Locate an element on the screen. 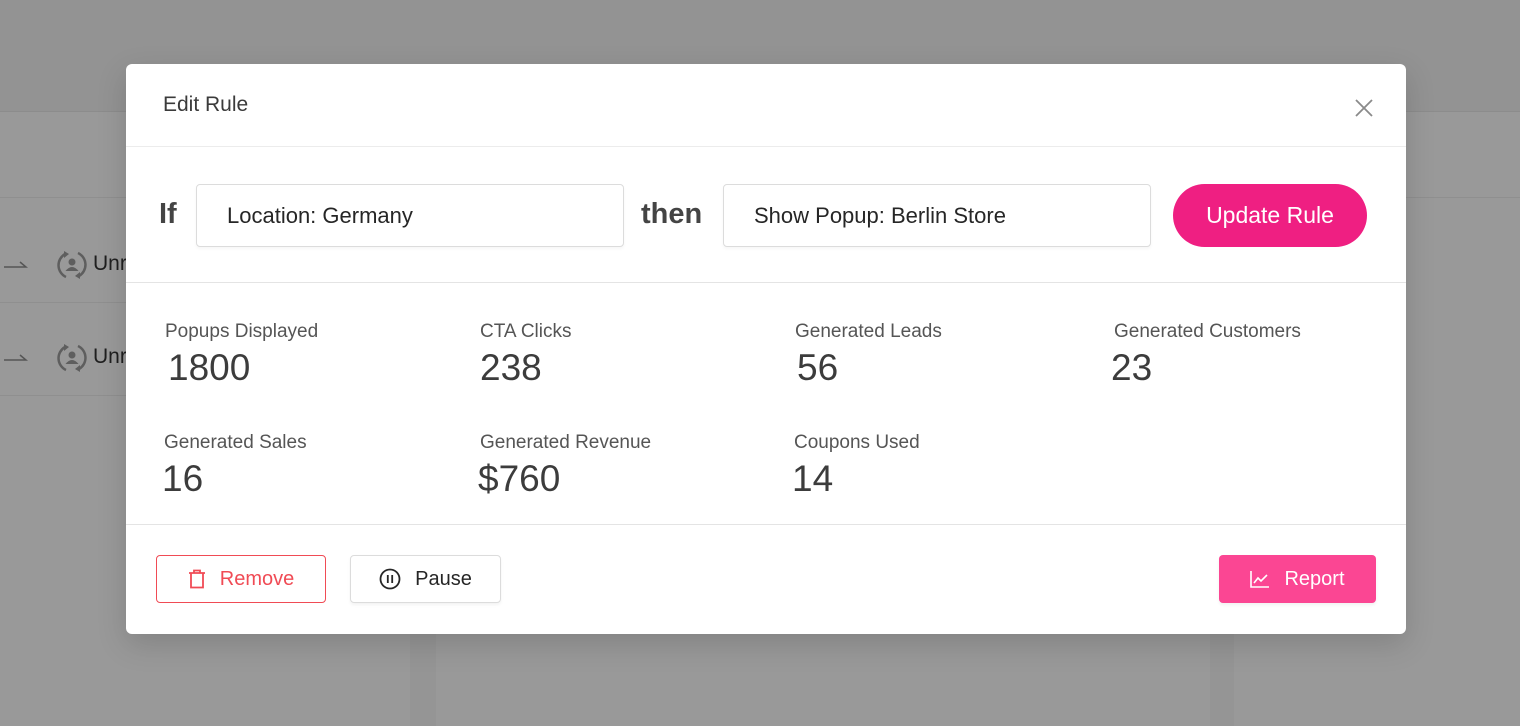  stat-value: 14 is located at coordinates (813, 478).